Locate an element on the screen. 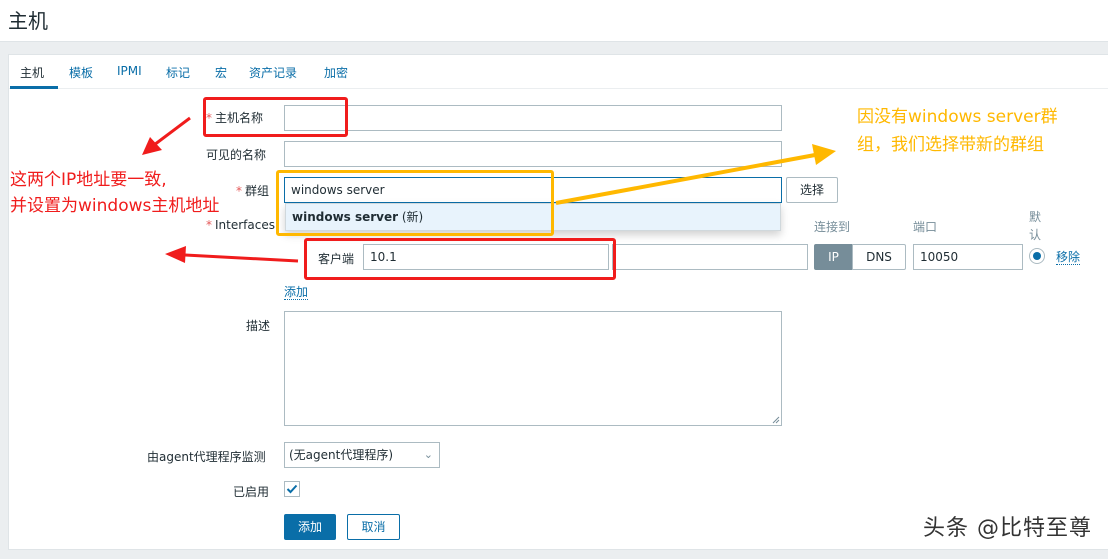 This screenshot has height=559, width=1108. watermark: 头条 @比特至尊 is located at coordinates (1007, 528).